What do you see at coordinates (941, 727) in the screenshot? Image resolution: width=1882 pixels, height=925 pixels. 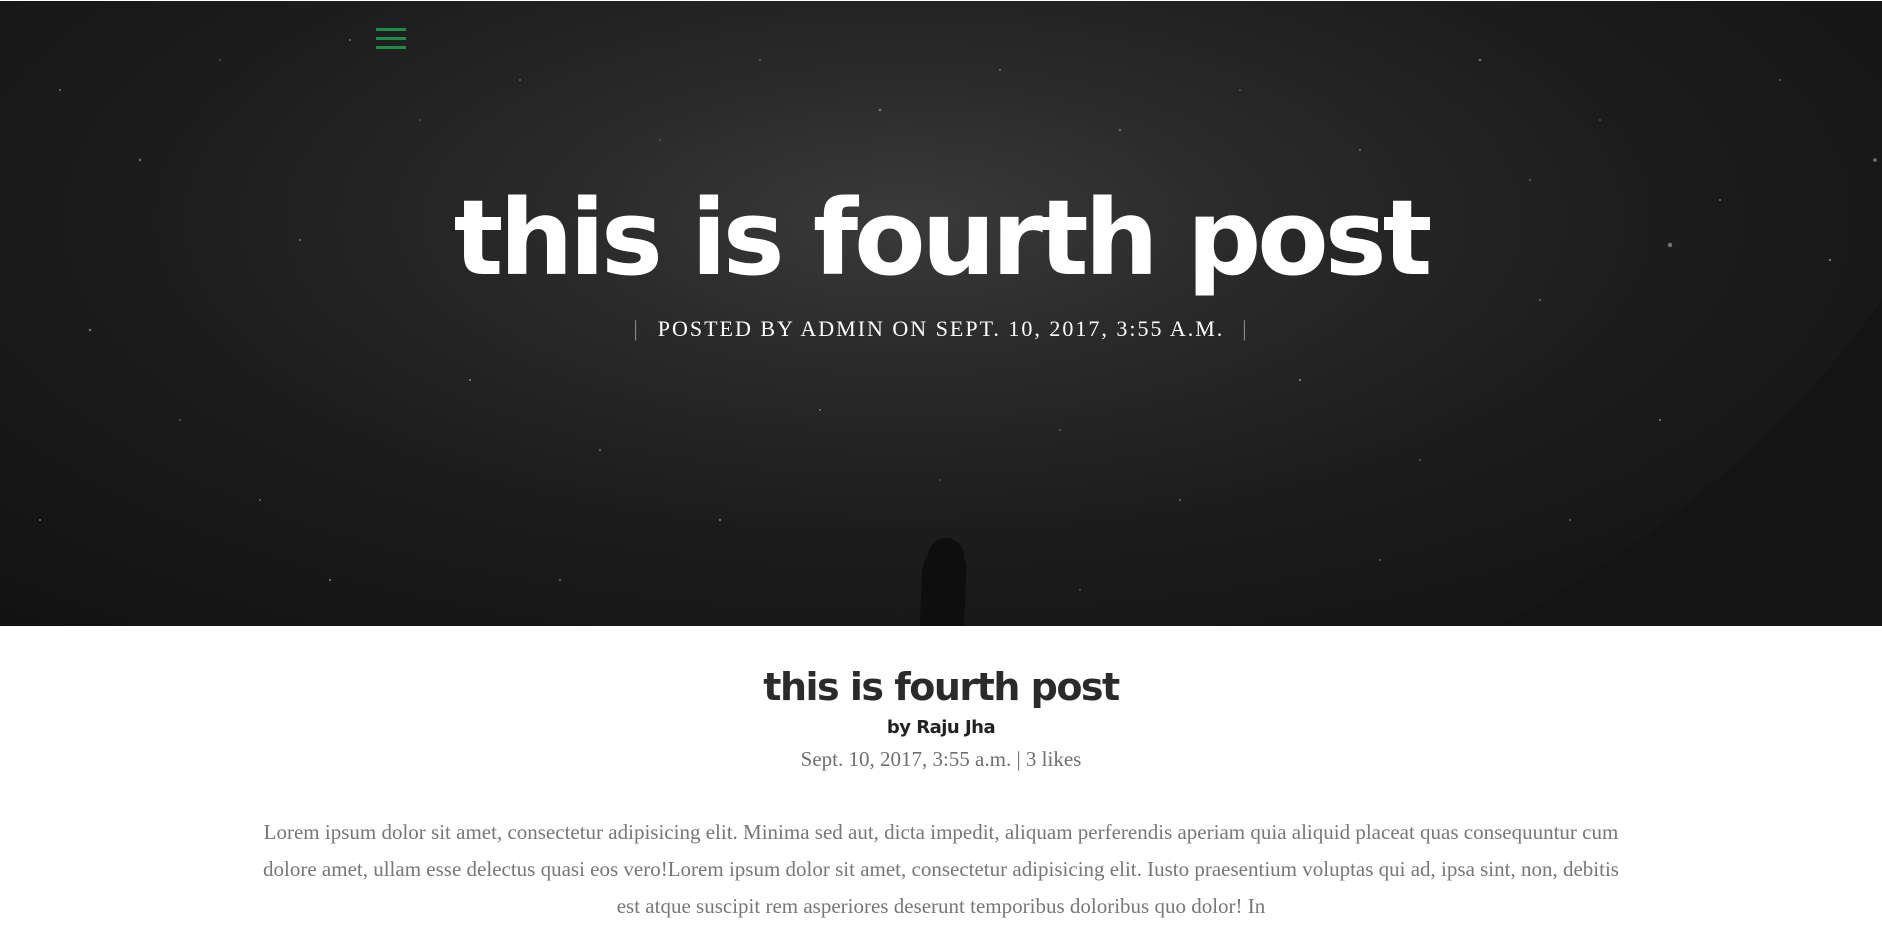 I see `post-author: by Raju Jha` at bounding box center [941, 727].